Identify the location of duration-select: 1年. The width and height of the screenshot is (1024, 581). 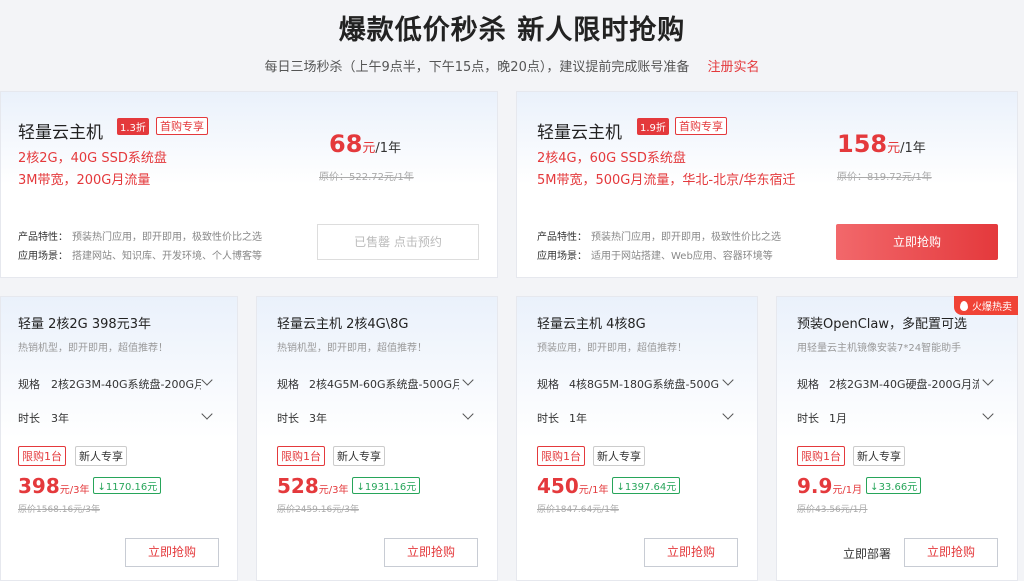
(644, 418).